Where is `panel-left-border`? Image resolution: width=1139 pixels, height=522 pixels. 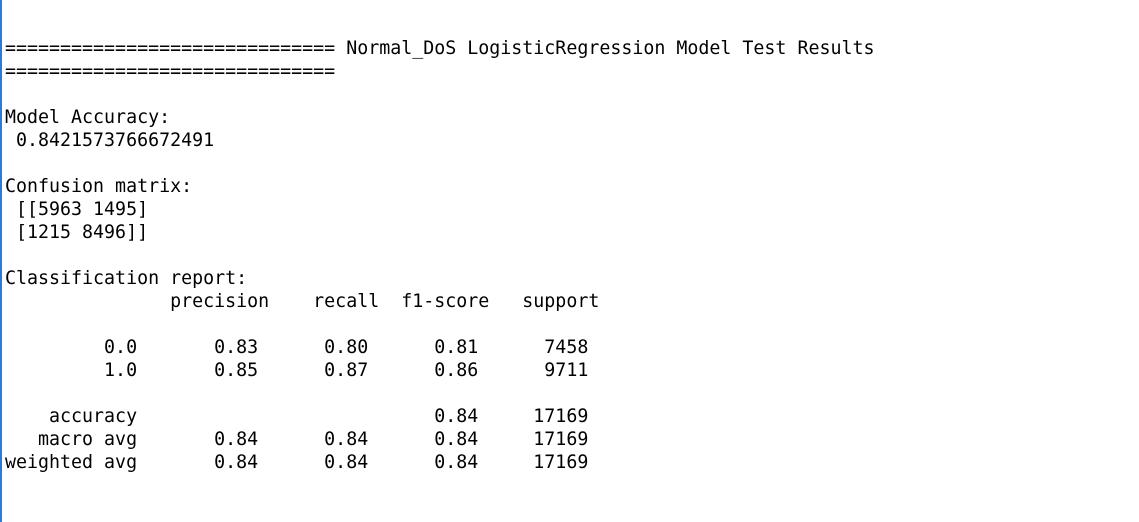 panel-left-border is located at coordinates (1, 261).